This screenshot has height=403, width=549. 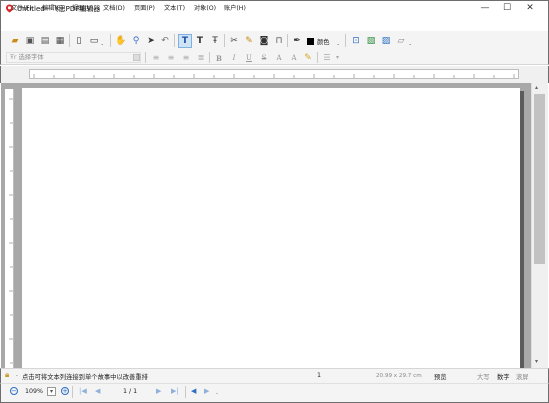 I want to click on pen-icon: ✎, so click(x=249, y=41).